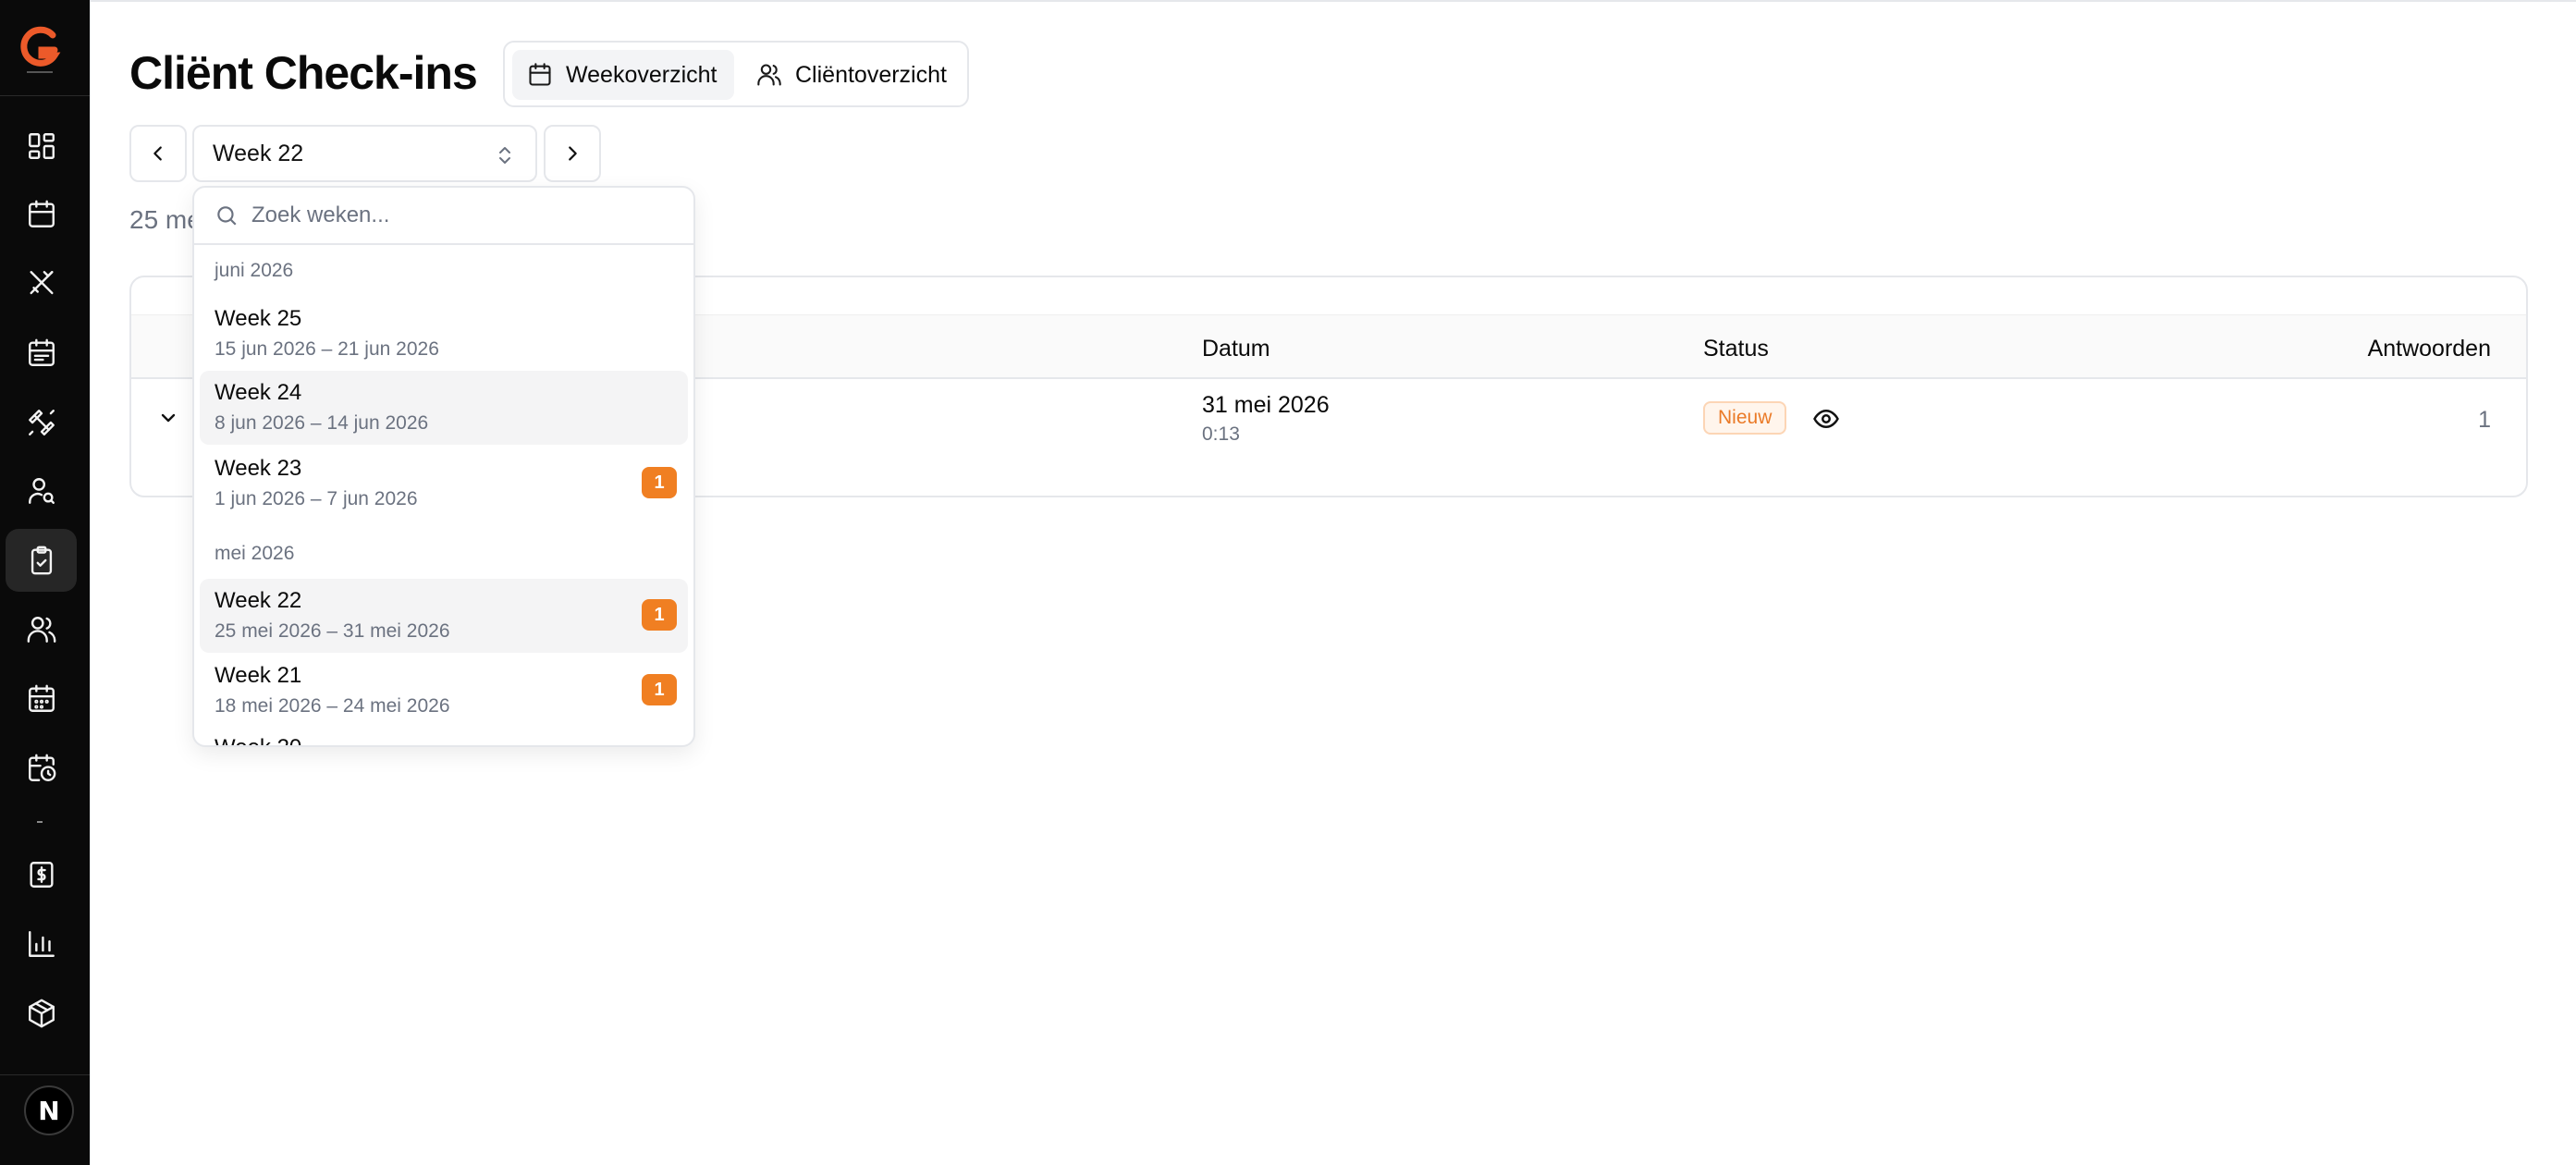 This screenshot has height=1165, width=2576. Describe the element at coordinates (332, 706) in the screenshot. I see `week-option-range: 18 mei 2026 – 24 mei 2026` at that location.